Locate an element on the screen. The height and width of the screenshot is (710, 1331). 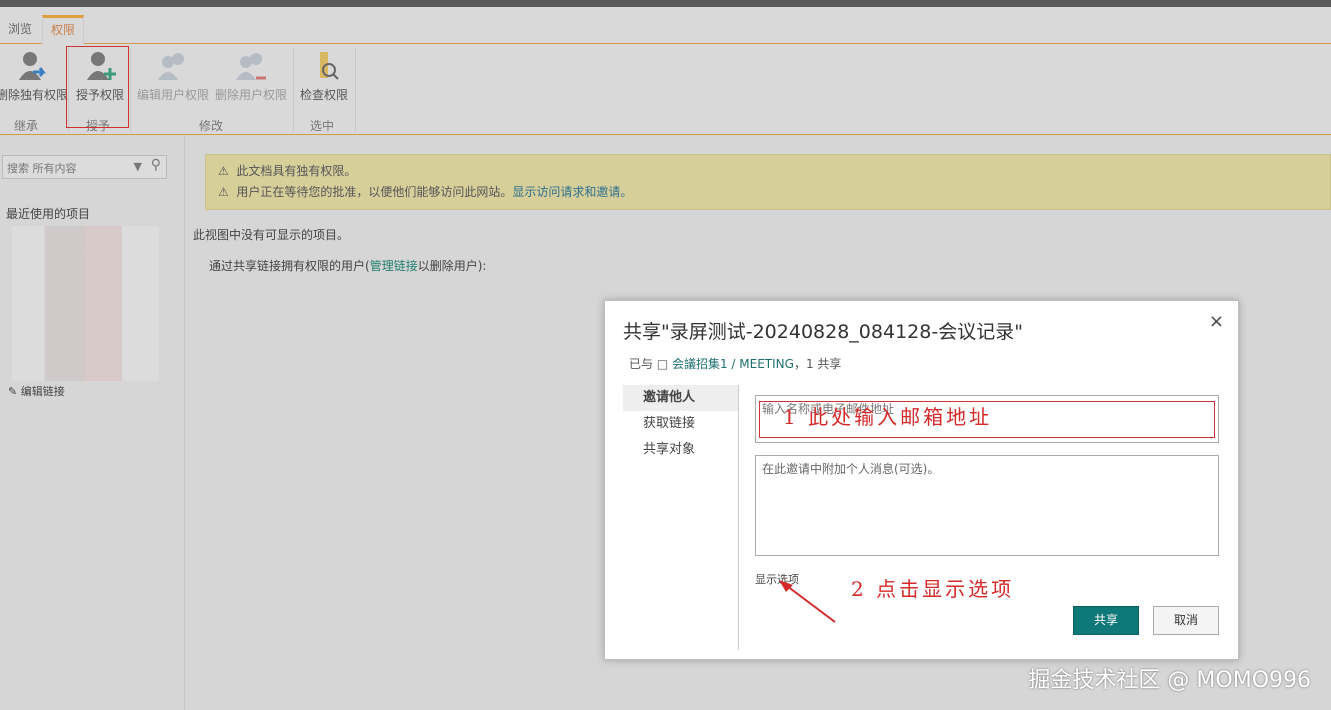
annotation-2: 2 点击显示选项 is located at coordinates (933, 589).